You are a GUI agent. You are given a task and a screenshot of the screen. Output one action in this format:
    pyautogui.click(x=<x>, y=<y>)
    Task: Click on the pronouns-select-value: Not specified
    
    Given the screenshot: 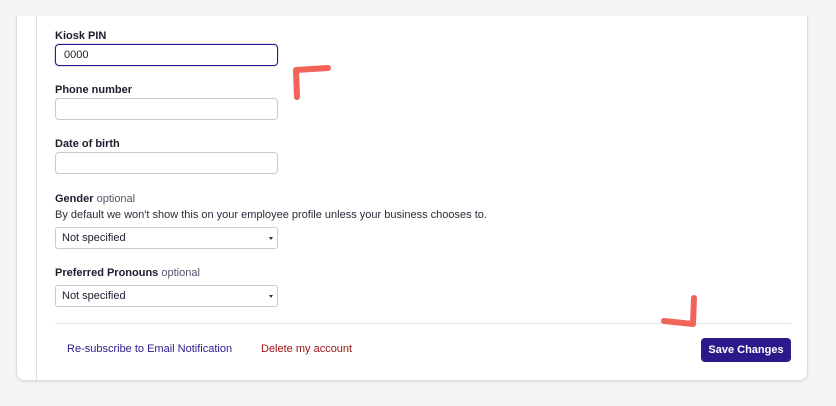 What is the action you would take?
    pyautogui.click(x=94, y=296)
    